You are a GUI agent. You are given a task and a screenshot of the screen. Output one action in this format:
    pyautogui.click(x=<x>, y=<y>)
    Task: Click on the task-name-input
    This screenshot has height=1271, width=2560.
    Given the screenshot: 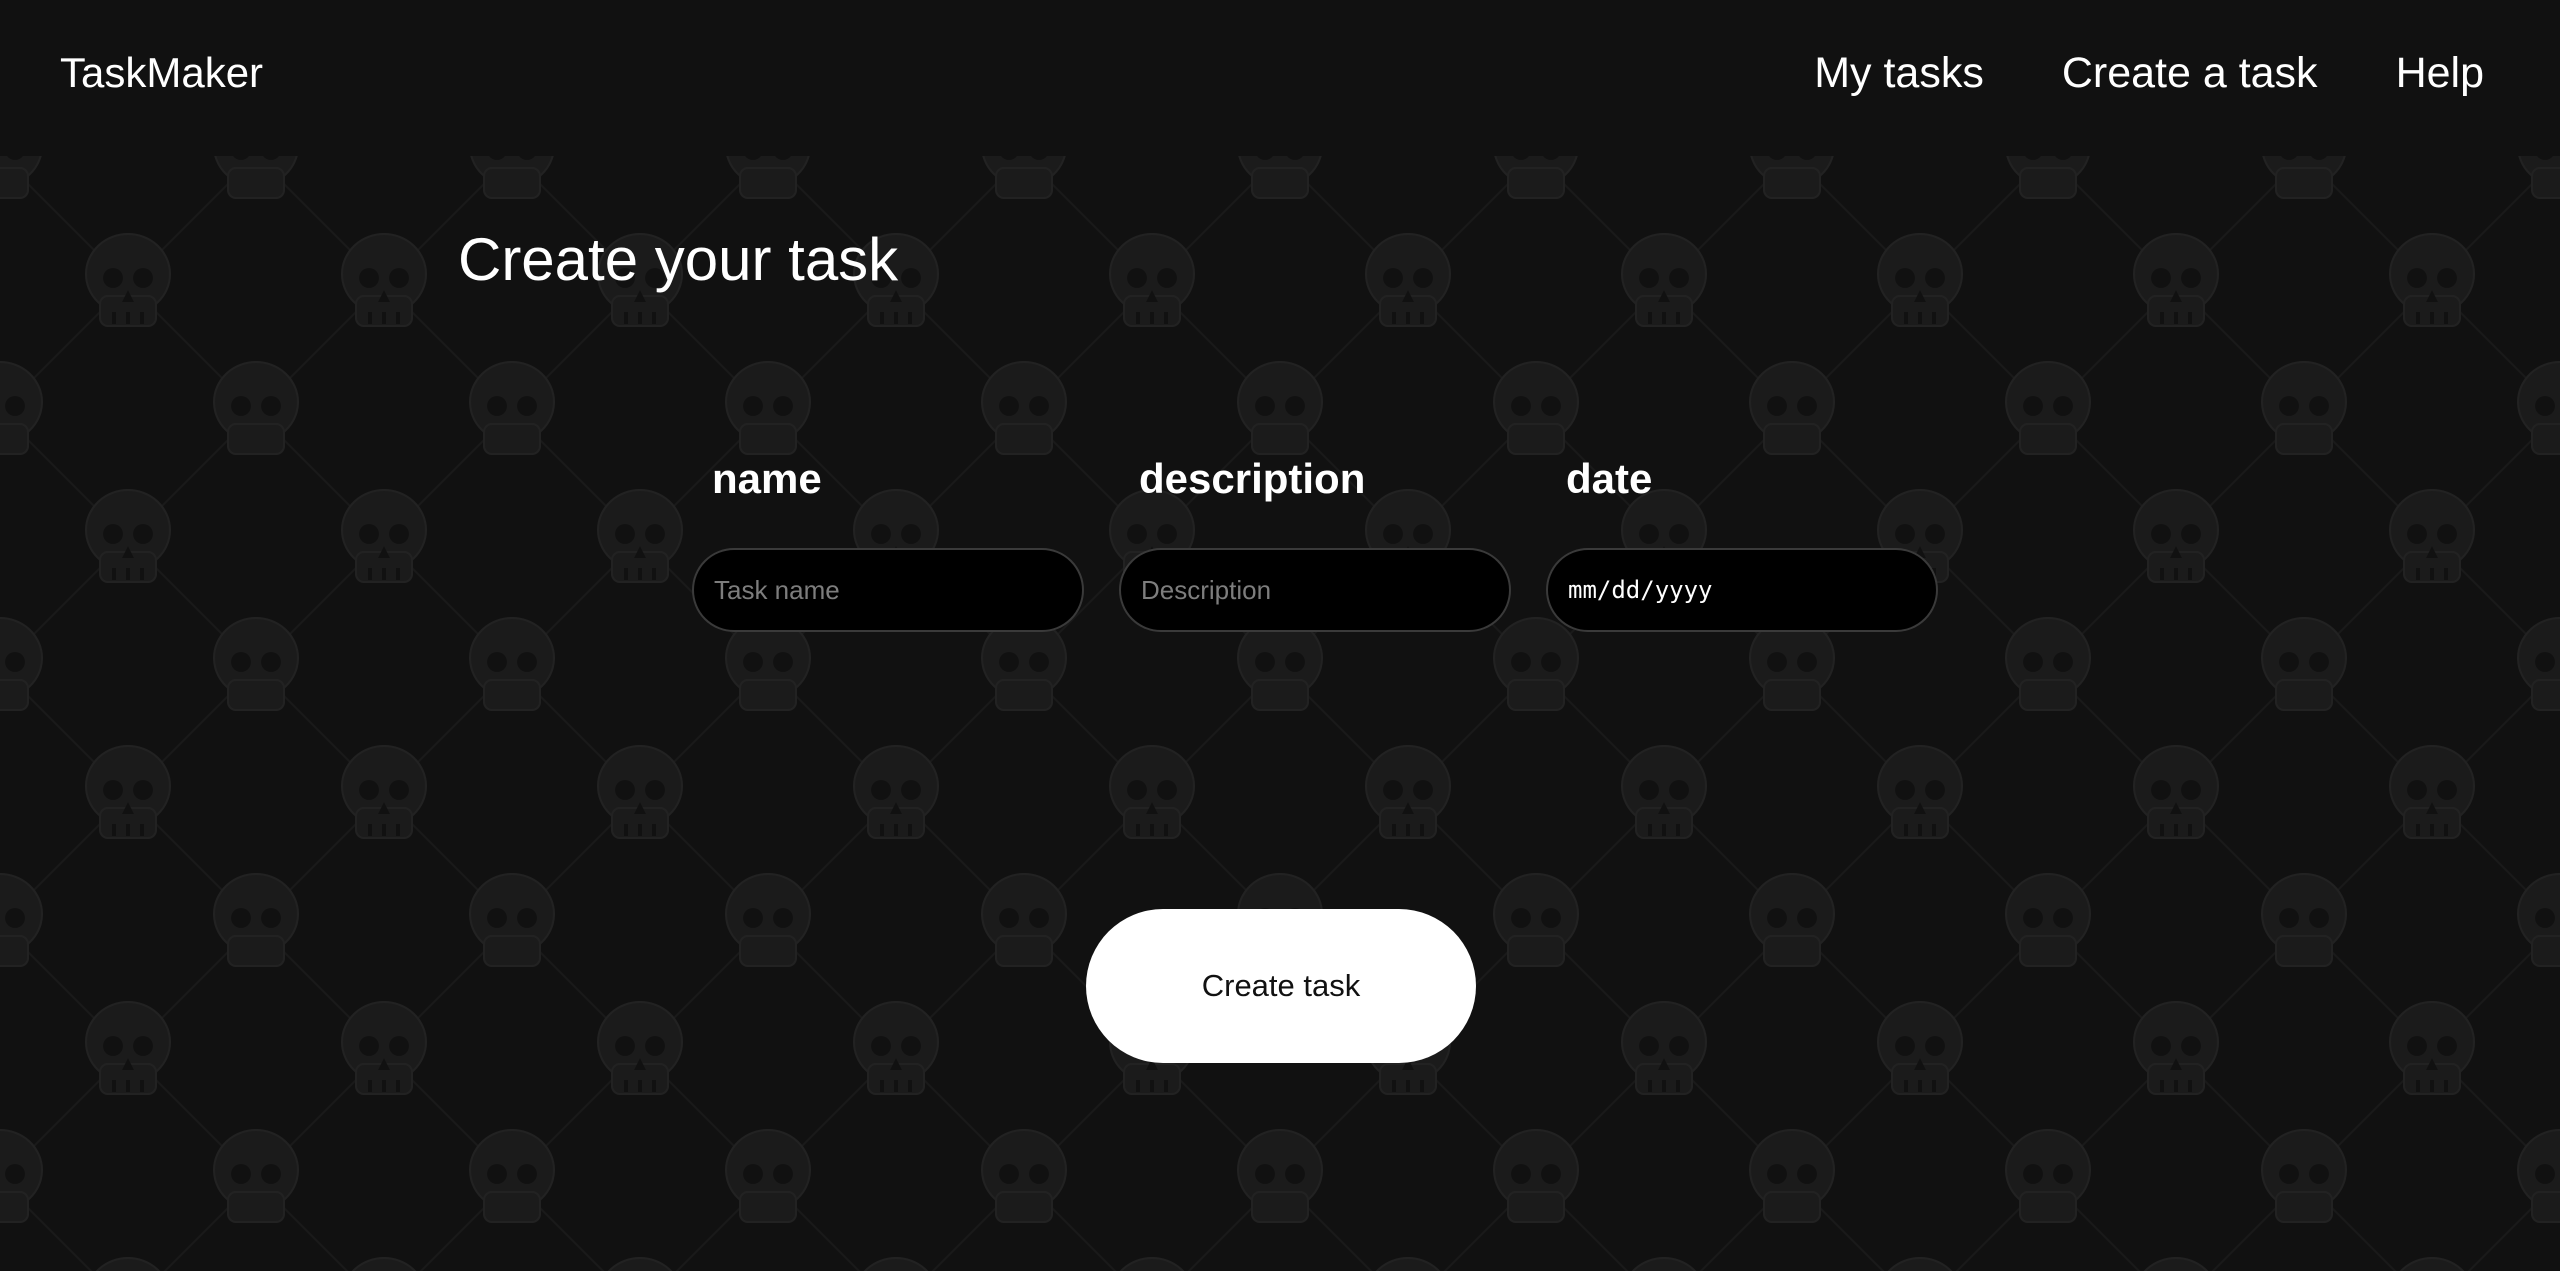 What is the action you would take?
    pyautogui.click(x=888, y=590)
    